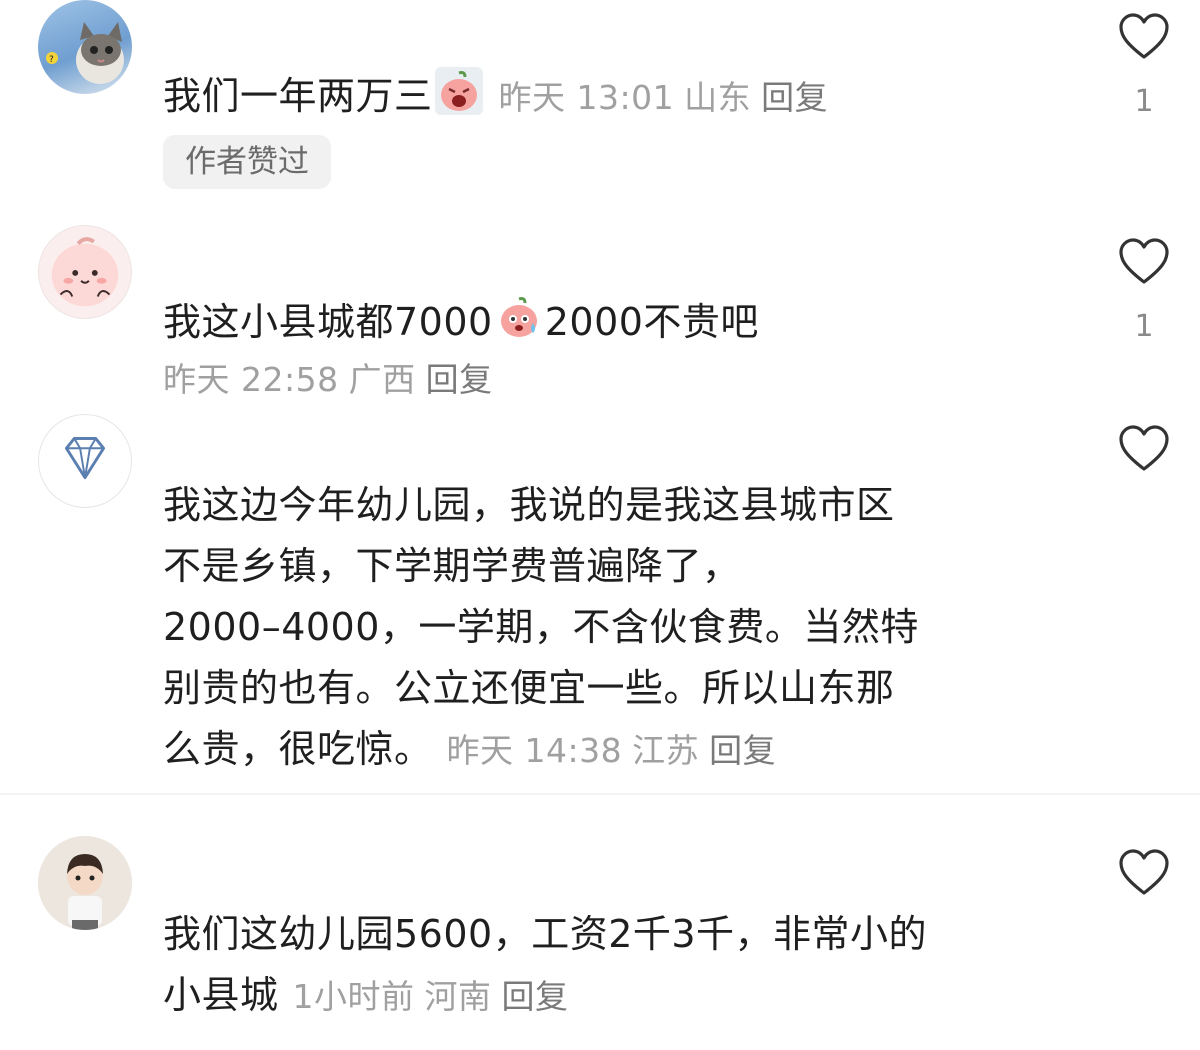 The image size is (1200, 1050). I want to click on author-liked-badge: 作者赞过, so click(247, 162).